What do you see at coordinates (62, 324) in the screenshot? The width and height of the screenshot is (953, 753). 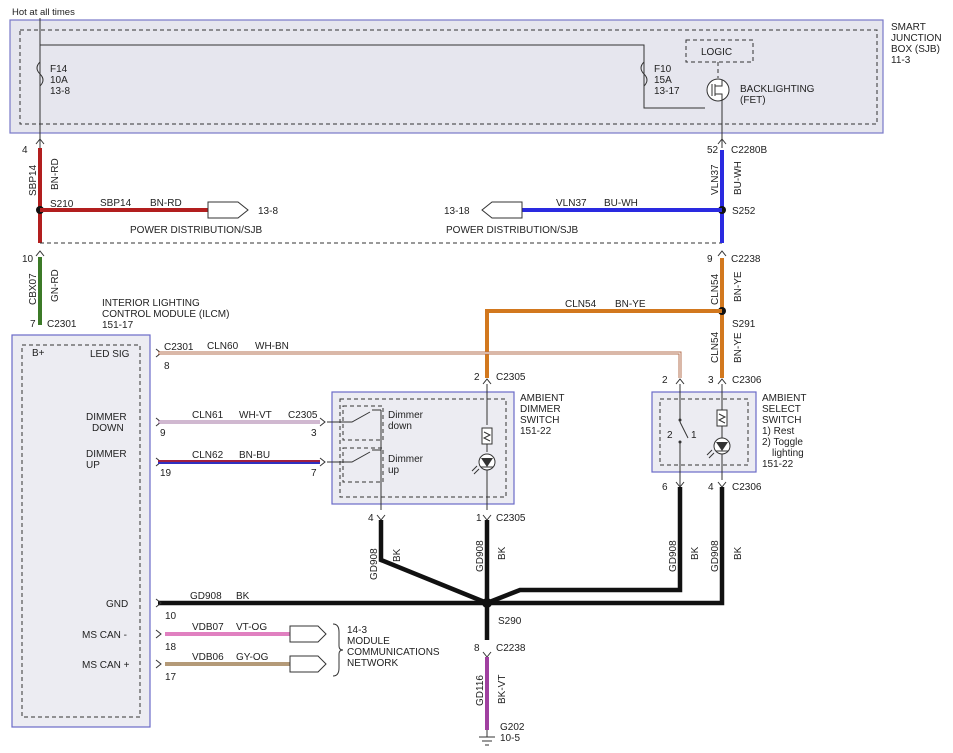 I see `cbx07-connector: C2301` at bounding box center [62, 324].